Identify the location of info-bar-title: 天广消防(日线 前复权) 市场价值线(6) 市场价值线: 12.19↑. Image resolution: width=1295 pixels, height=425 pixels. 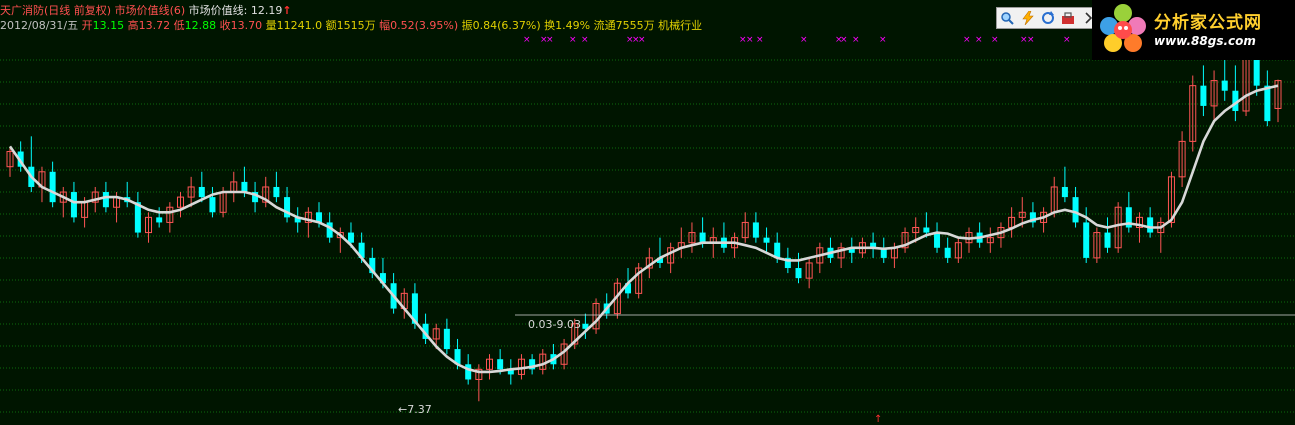
(146, 11).